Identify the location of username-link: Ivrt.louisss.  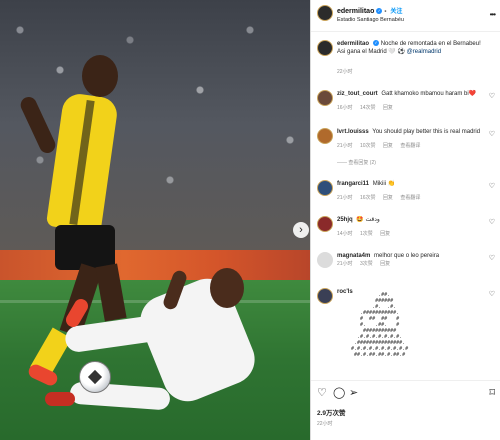
(353, 132).